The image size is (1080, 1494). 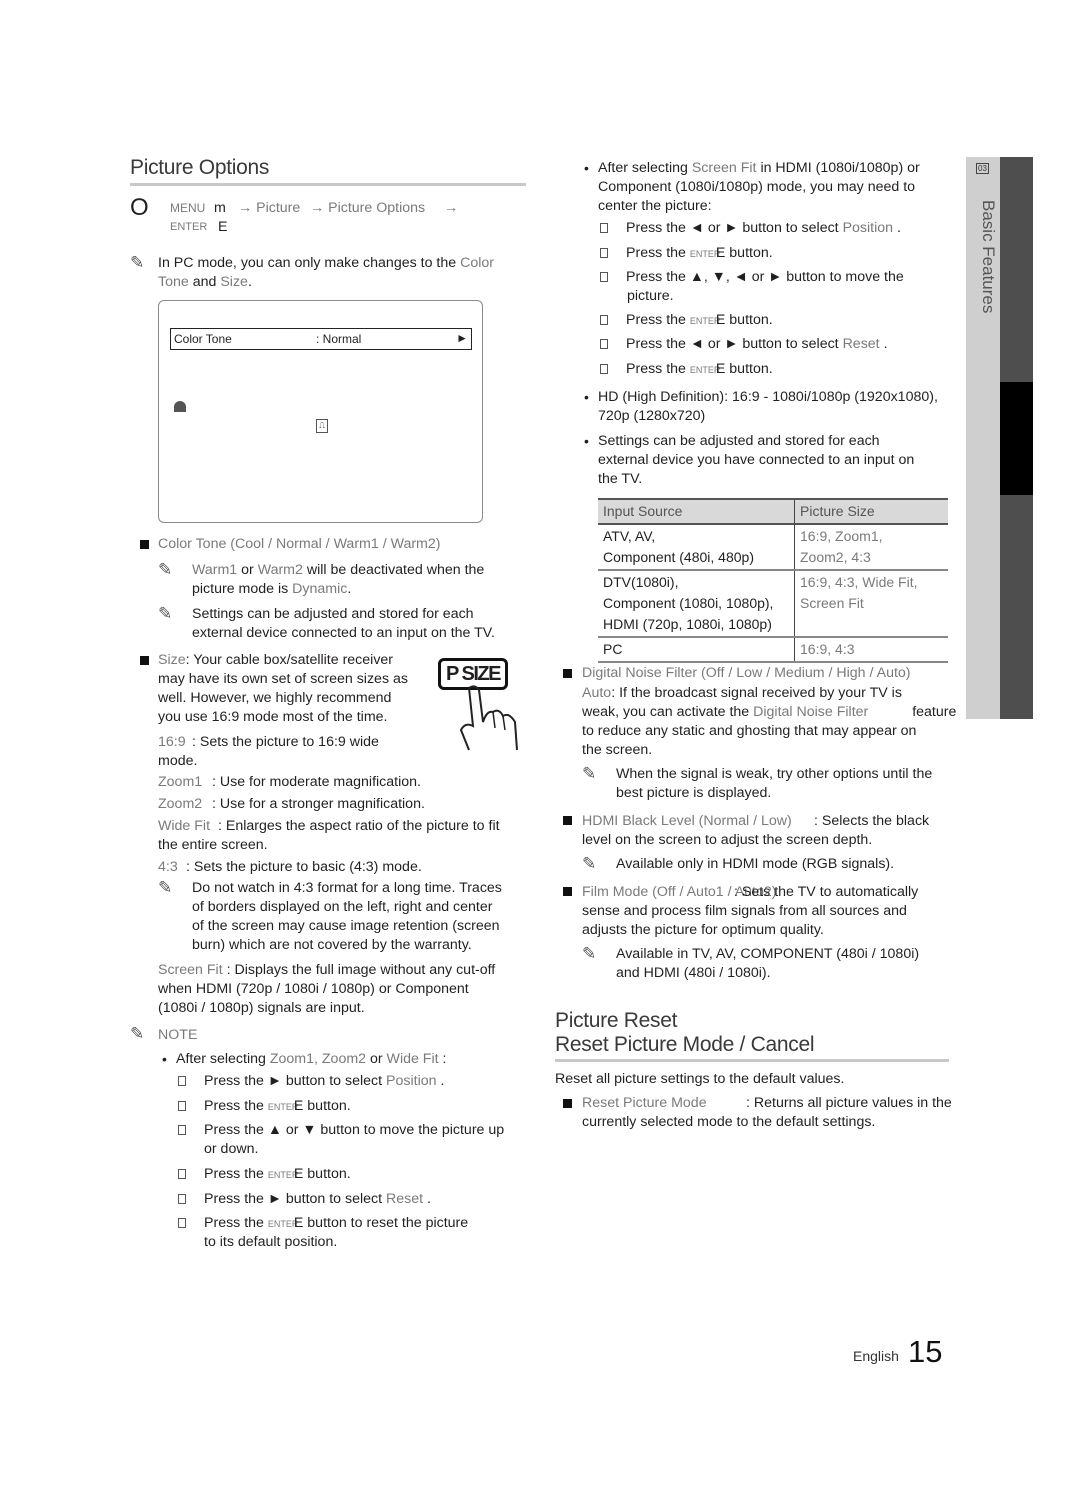 What do you see at coordinates (318, 1059) in the screenshot?
I see `text: Zoom1, Zoom2` at bounding box center [318, 1059].